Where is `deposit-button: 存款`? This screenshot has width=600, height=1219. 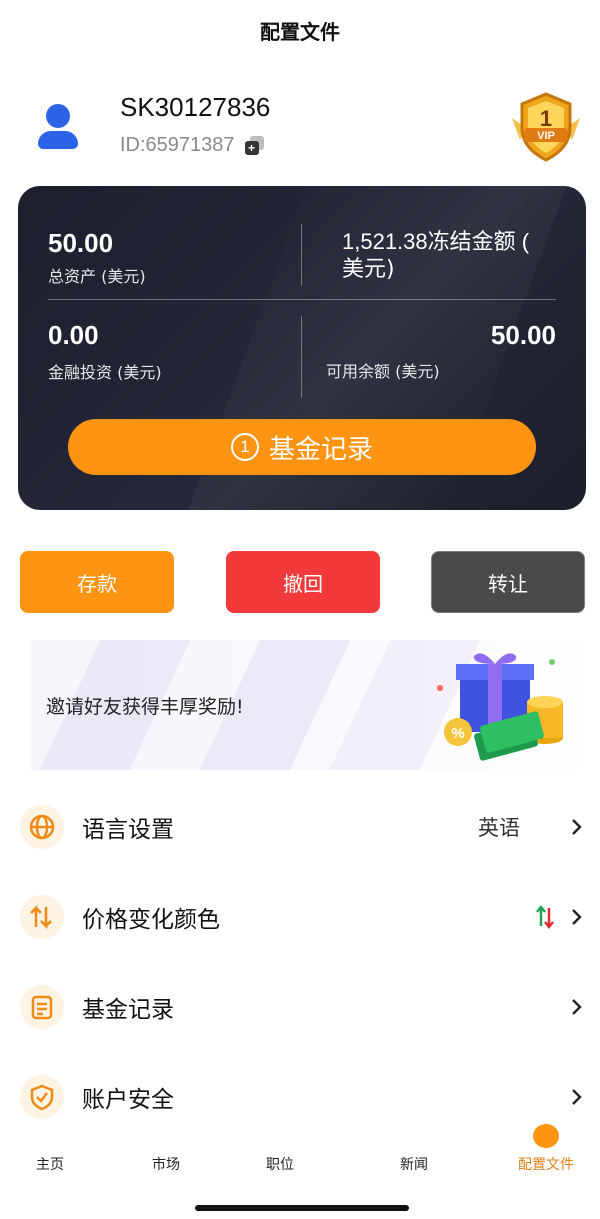 deposit-button: 存款 is located at coordinates (97, 582).